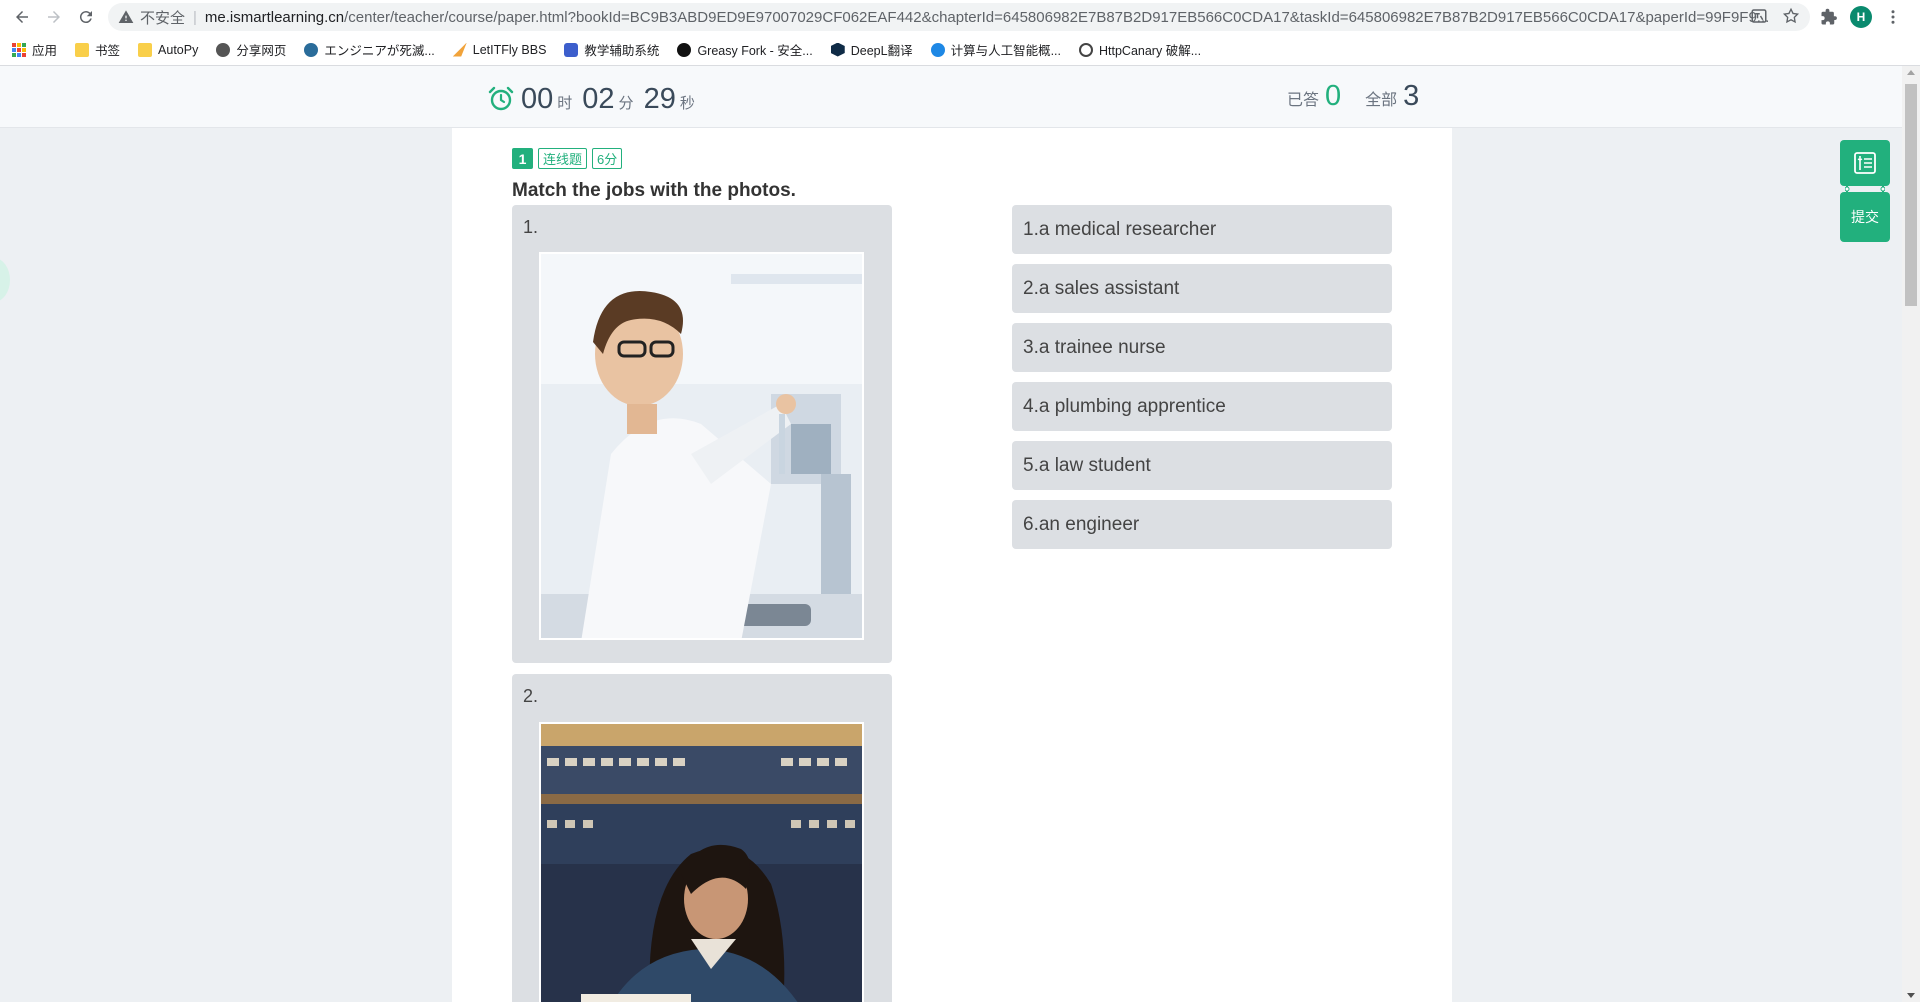  I want to click on bookmark-item: 教学辅助系统, so click(611, 49).